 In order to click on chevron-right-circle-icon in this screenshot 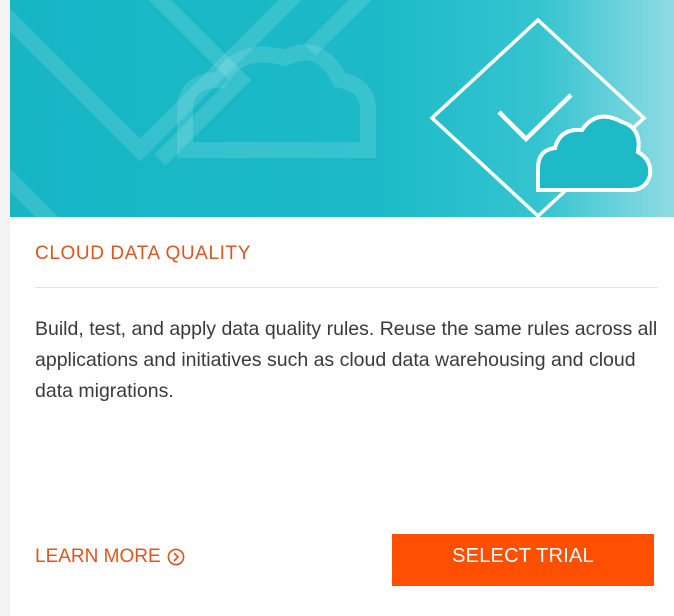, I will do `click(176, 557)`.